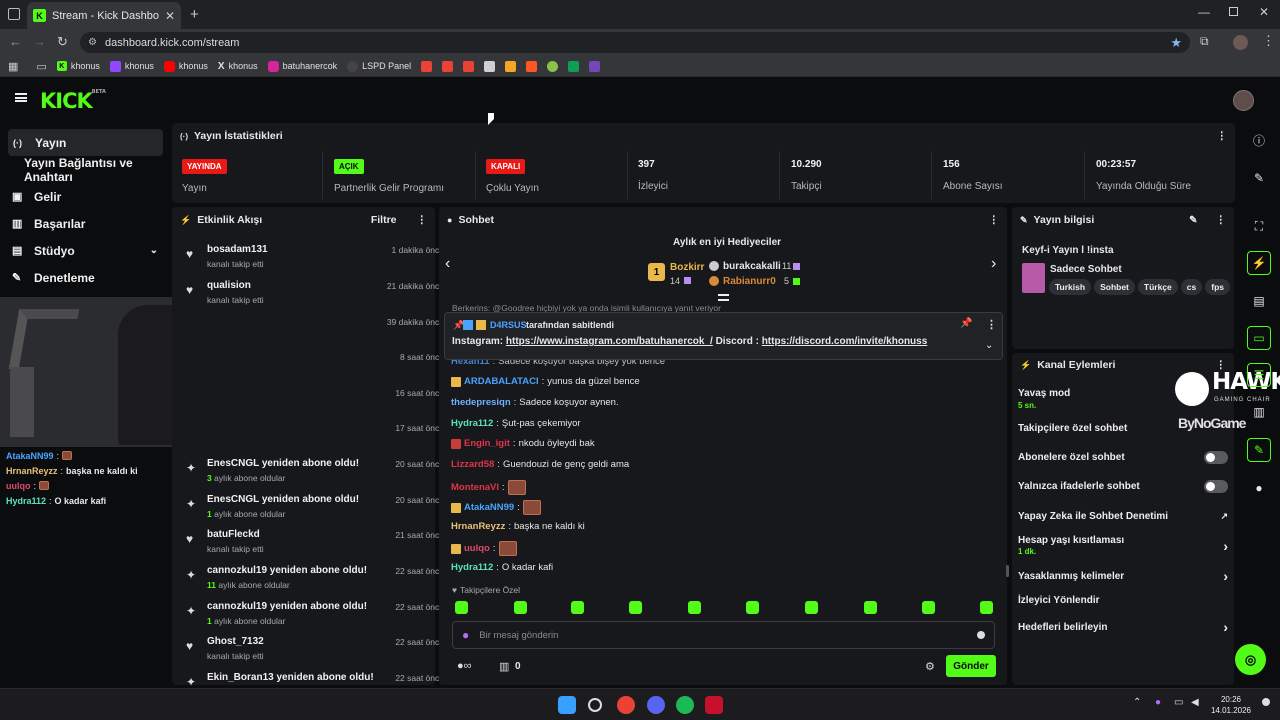 The image size is (1280, 720). I want to click on bookmark-youtube: khonus, so click(185, 66).